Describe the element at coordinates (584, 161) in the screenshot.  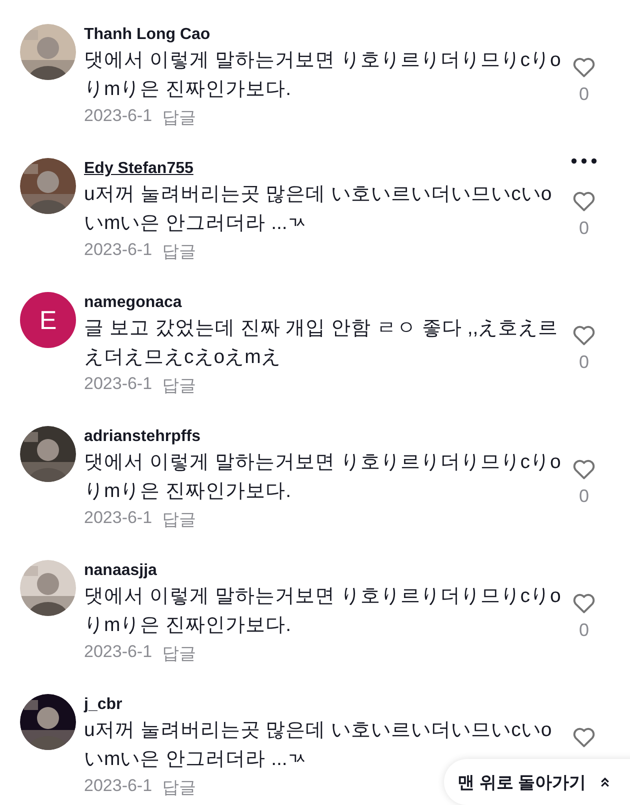
I see `more-icon` at that location.